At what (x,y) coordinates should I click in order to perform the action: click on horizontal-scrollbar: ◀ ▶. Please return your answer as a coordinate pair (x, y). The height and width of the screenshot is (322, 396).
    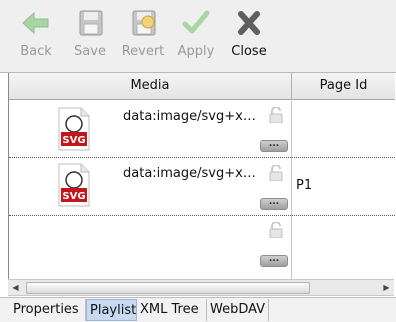
    Looking at the image, I should click on (201, 287).